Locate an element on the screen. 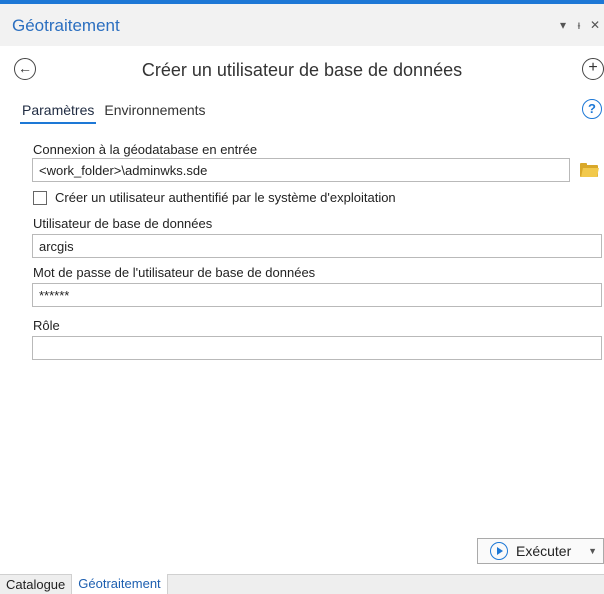 Image resolution: width=604 pixels, height=594 pixels. help-icon: ? is located at coordinates (592, 109).